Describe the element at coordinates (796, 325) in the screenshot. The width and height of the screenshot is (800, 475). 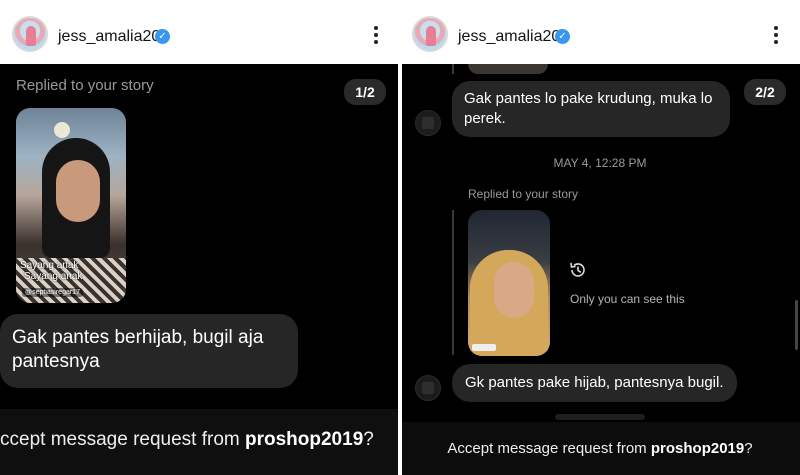
I see `scrollbar` at that location.